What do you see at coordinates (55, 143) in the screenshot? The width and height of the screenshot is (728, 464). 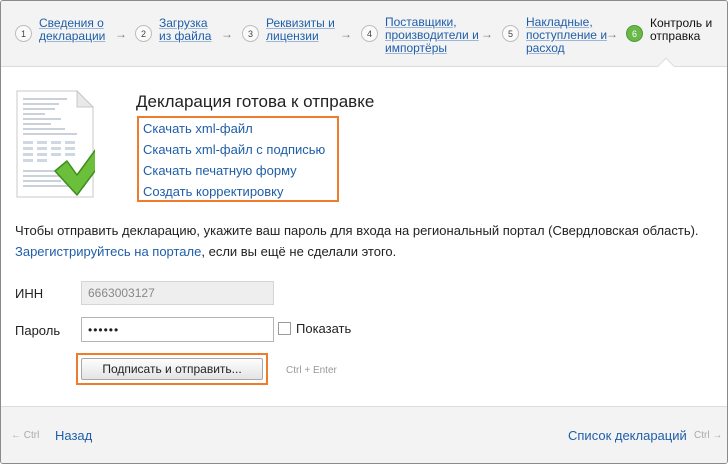 I see `document-ready-icon` at bounding box center [55, 143].